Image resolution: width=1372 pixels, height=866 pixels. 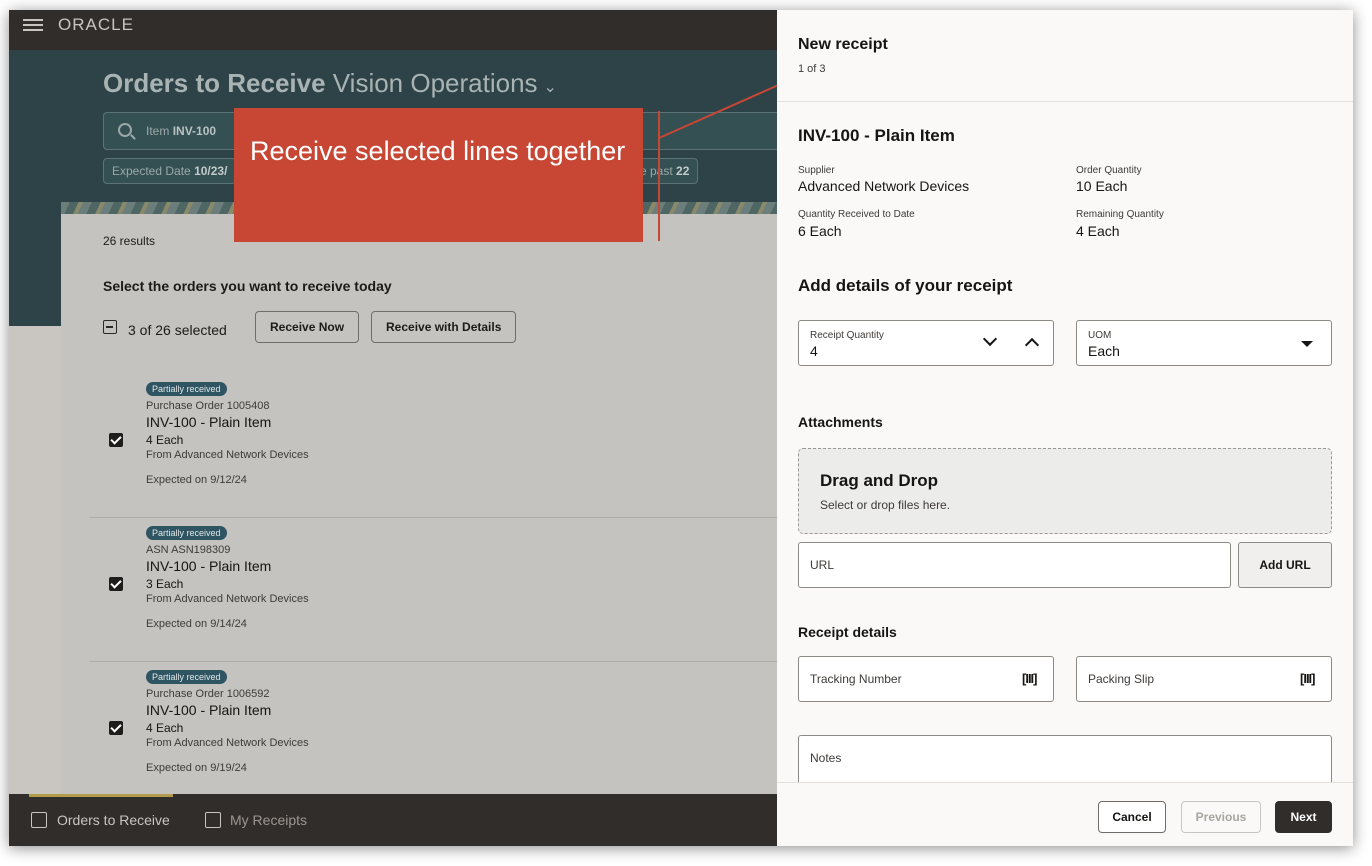 What do you see at coordinates (129, 241) in the screenshot?
I see `results-count: 26 results` at bounding box center [129, 241].